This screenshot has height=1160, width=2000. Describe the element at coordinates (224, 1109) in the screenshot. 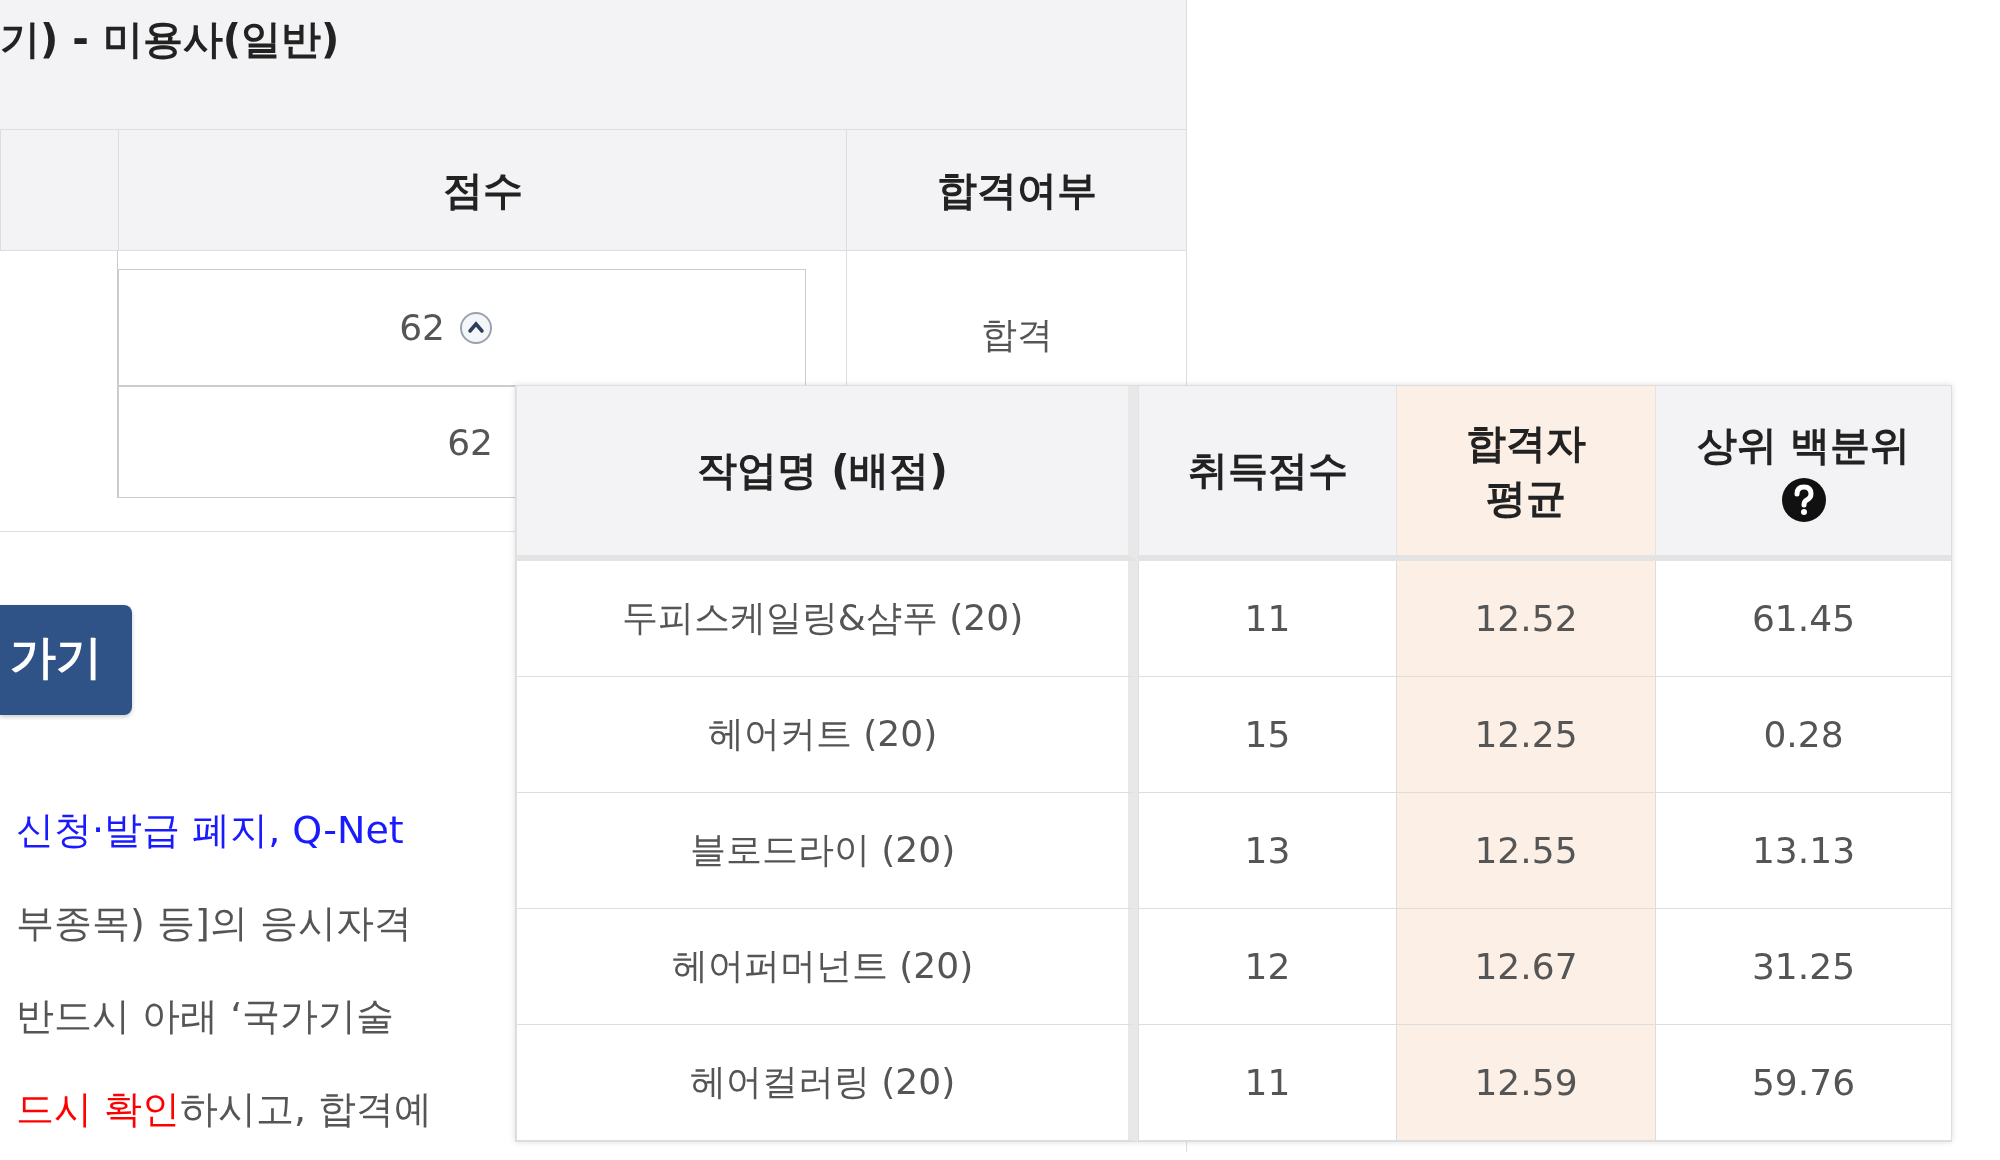

I see `notice-text: 드시 확인하시고, 합격예` at that location.